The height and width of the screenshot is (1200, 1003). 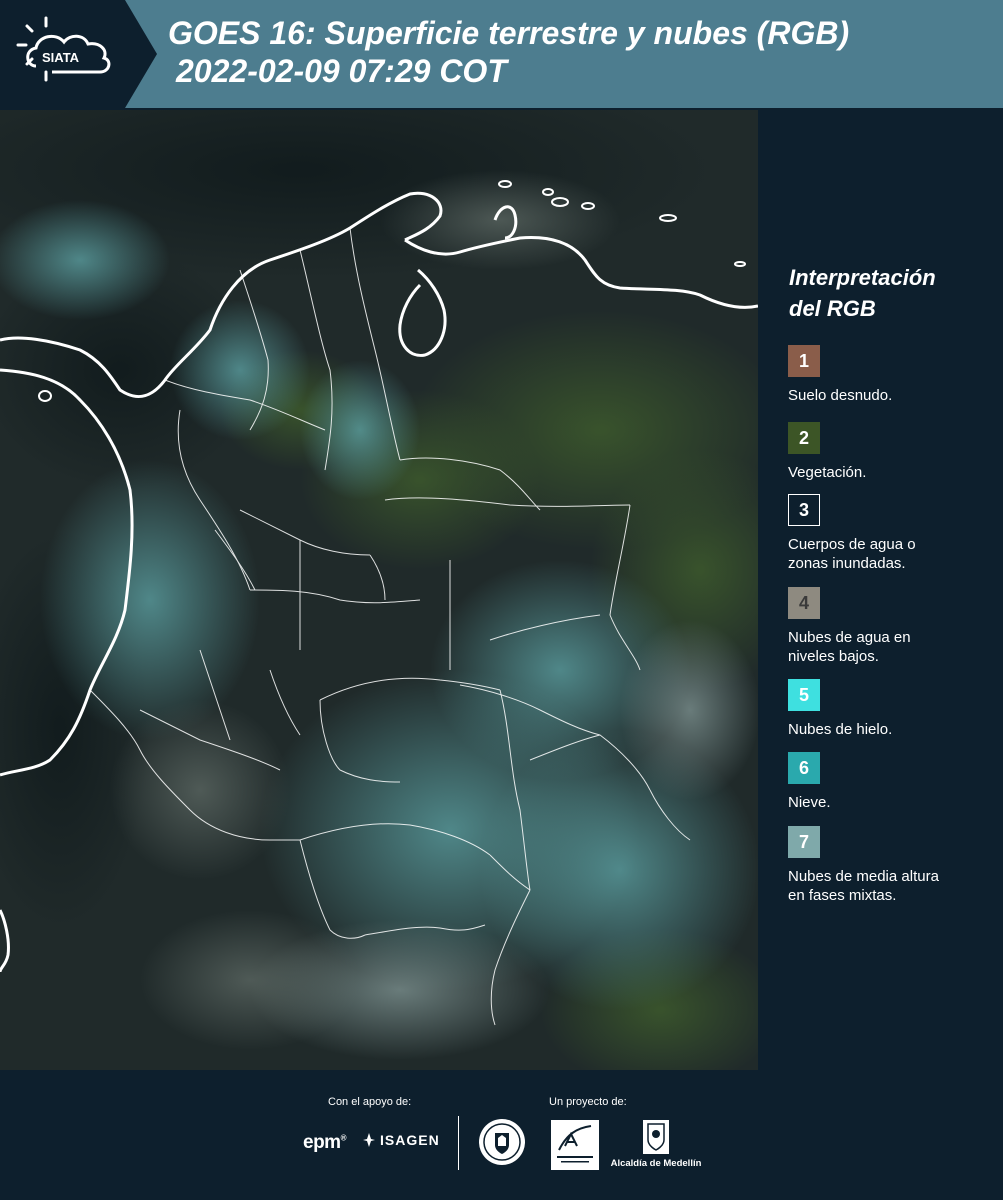 I want to click on legend-swatch-6: 6, so click(x=804, y=768).